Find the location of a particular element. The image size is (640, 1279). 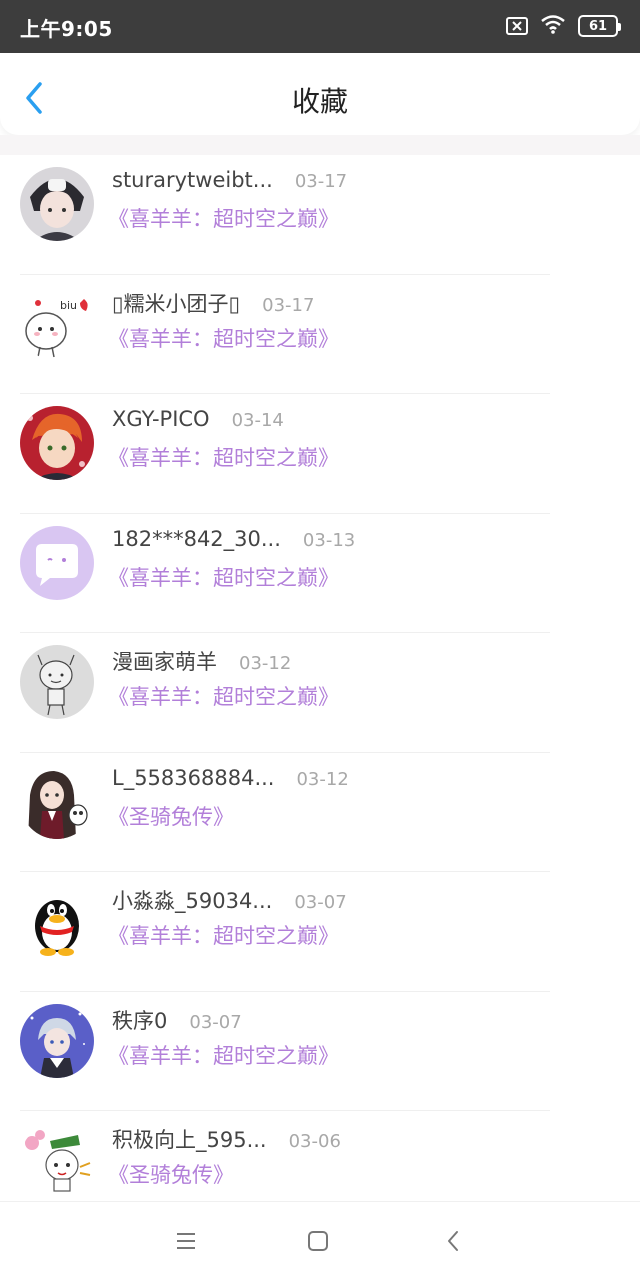

status-bar: 上午9:05 61 is located at coordinates (320, 26).